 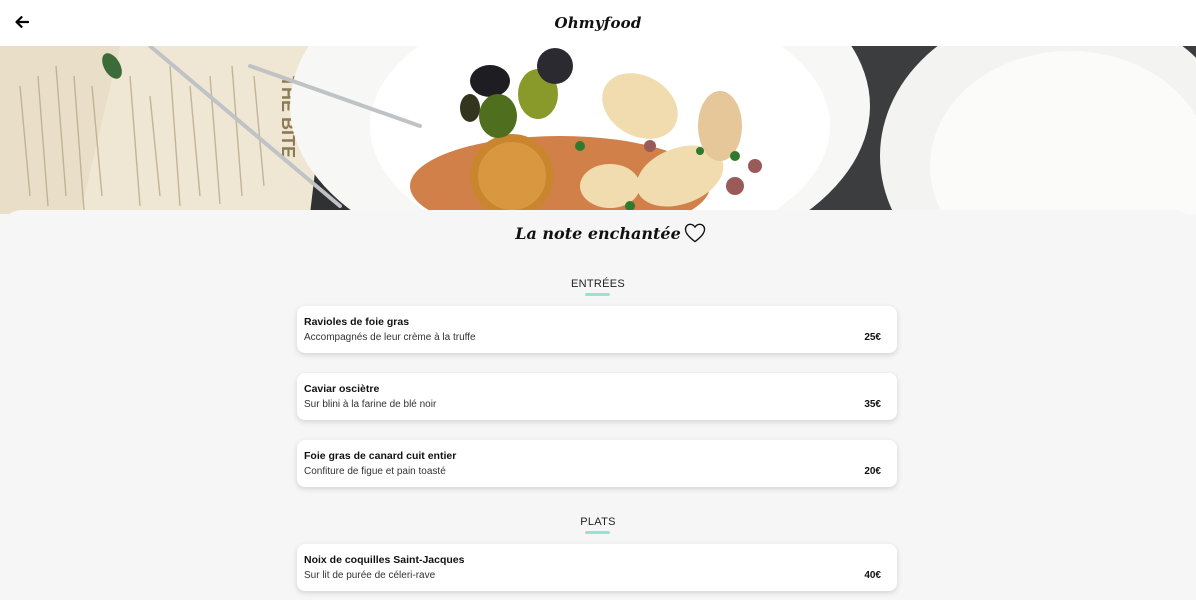 I want to click on menu-item-description: Confiture de figue et pain toasté, so click(x=375, y=471).